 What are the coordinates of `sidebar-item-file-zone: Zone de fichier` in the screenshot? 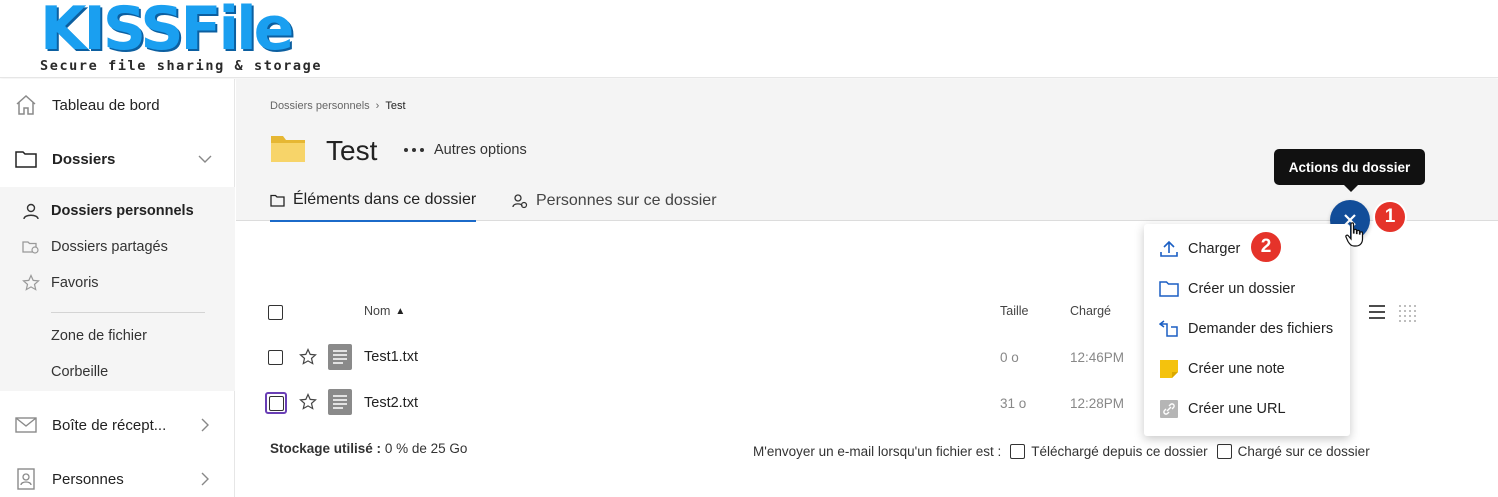 It's located at (117, 336).